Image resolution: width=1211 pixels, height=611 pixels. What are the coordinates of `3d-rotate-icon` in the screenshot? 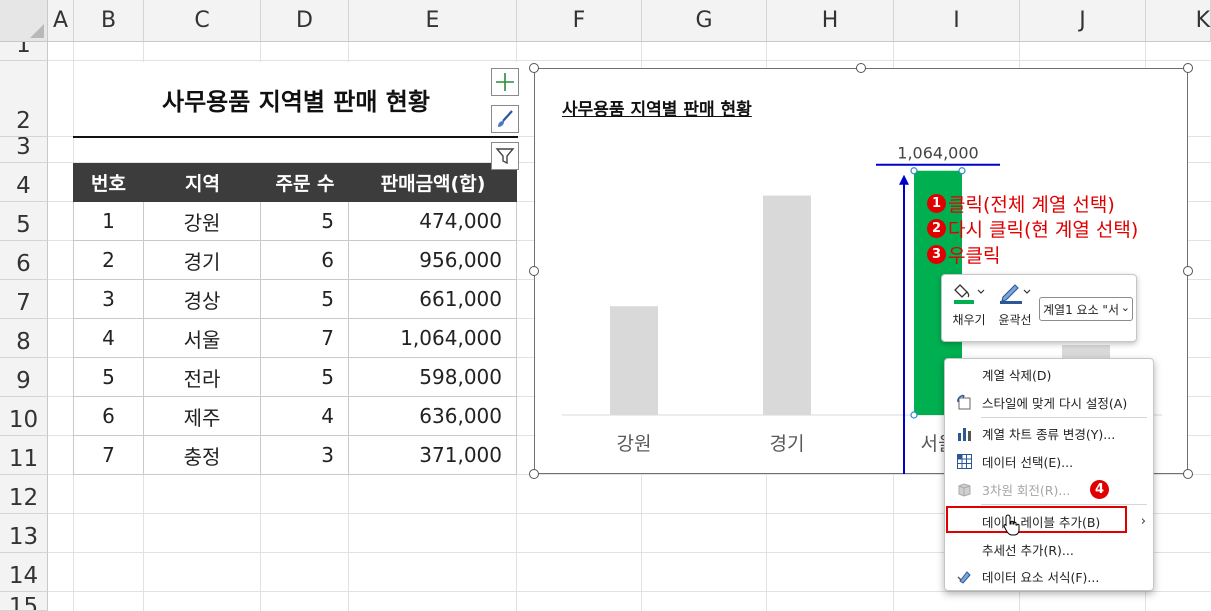 It's located at (964, 490).